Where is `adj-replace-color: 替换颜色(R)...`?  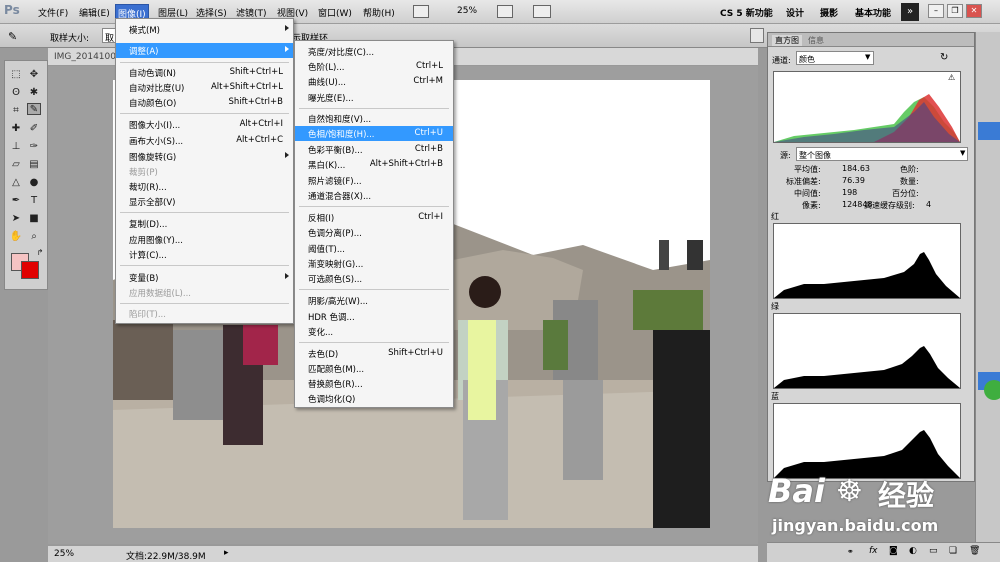 adj-replace-color: 替换颜色(R)... is located at coordinates (374, 383).